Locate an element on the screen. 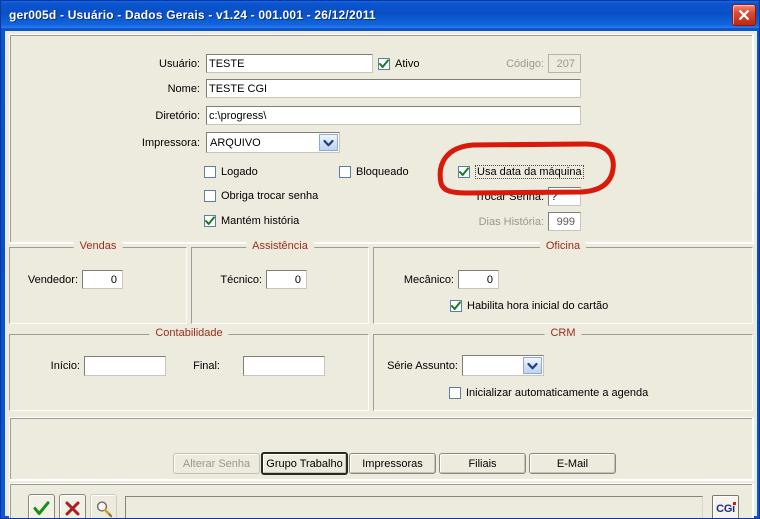 The image size is (760, 519). ativo-checkbox: Ativo is located at coordinates (398, 64).